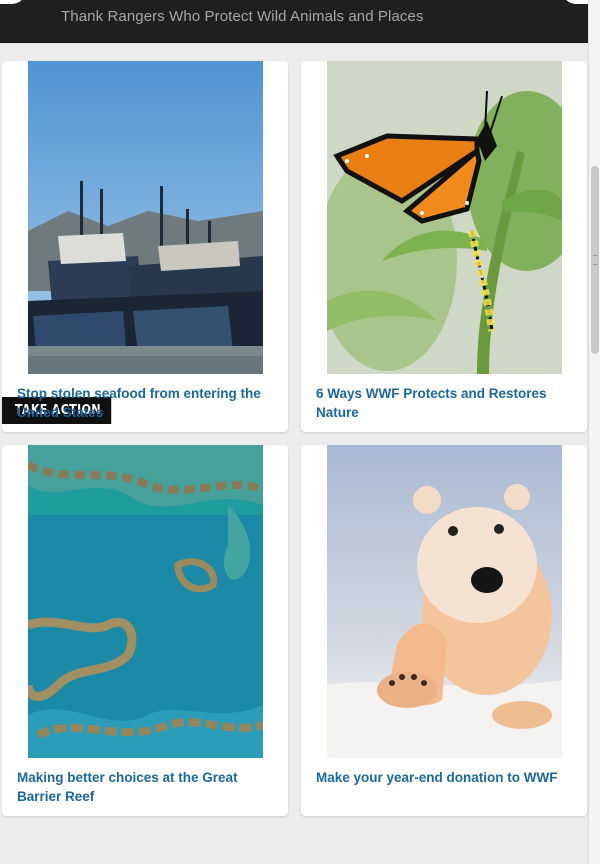 This screenshot has height=864, width=600. Describe the element at coordinates (145, 217) in the screenshot. I see `card-image-fishing-boats` at that location.